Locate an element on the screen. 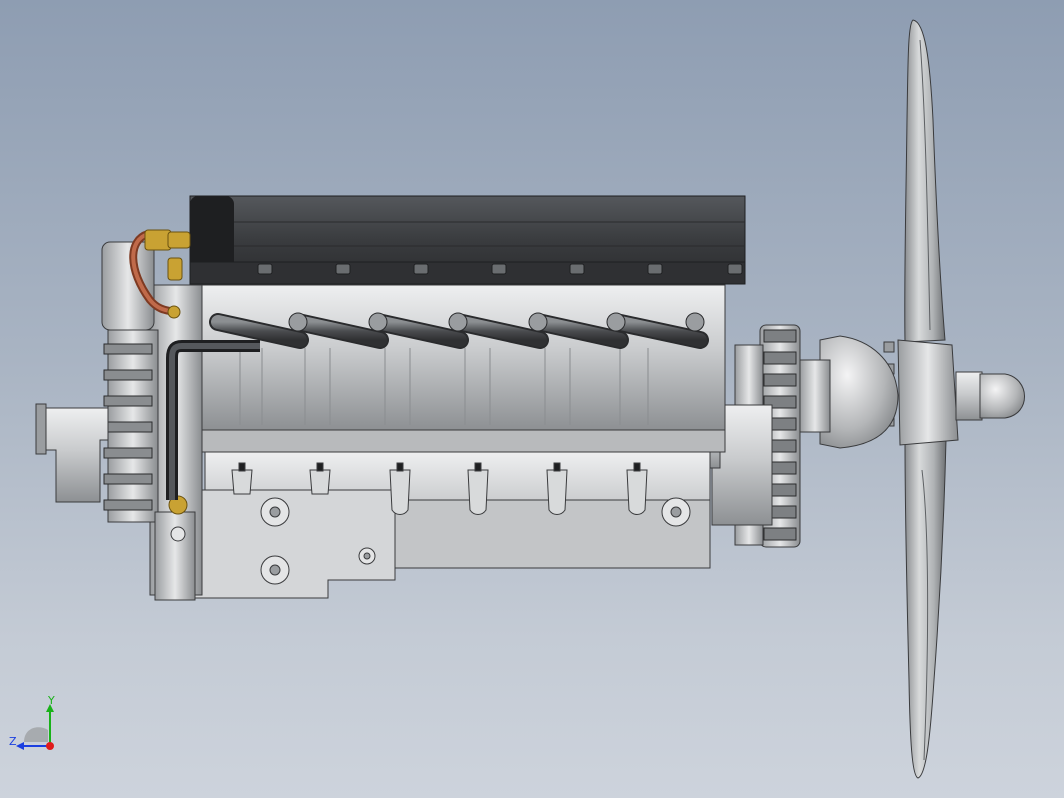 The width and height of the screenshot is (1064, 798). origin-marker is located at coordinates (50, 746).